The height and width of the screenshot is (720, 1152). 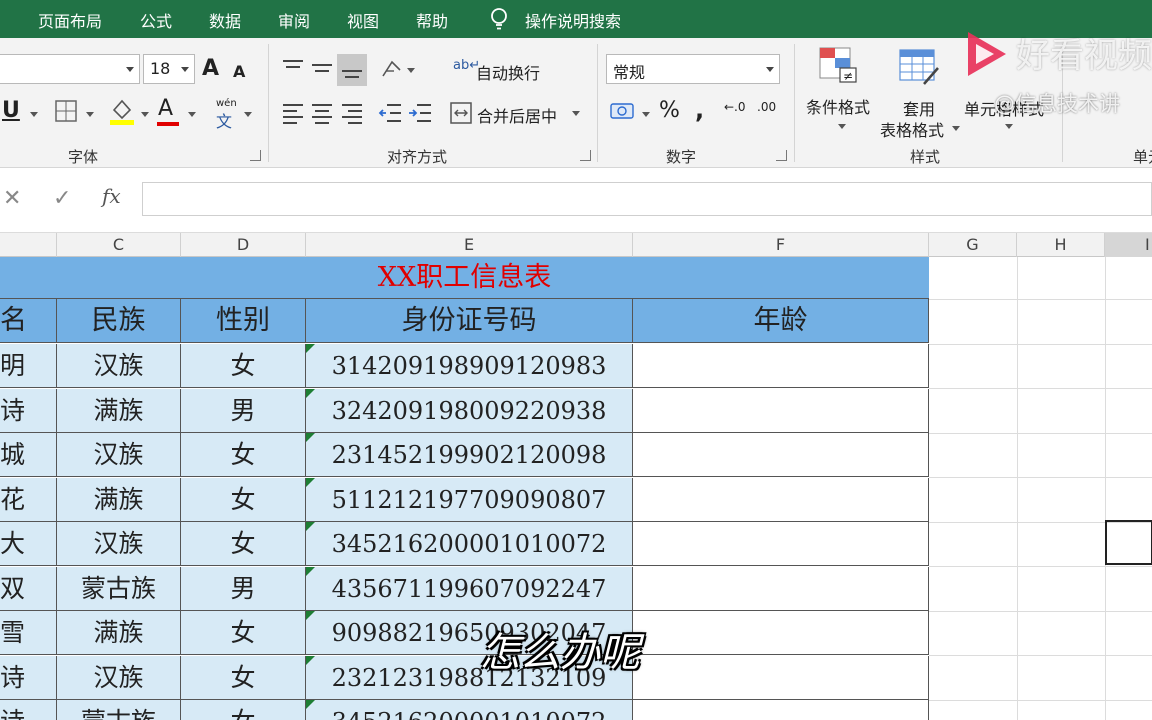 What do you see at coordinates (420, 113) in the screenshot?
I see `increase-indent-icon` at bounding box center [420, 113].